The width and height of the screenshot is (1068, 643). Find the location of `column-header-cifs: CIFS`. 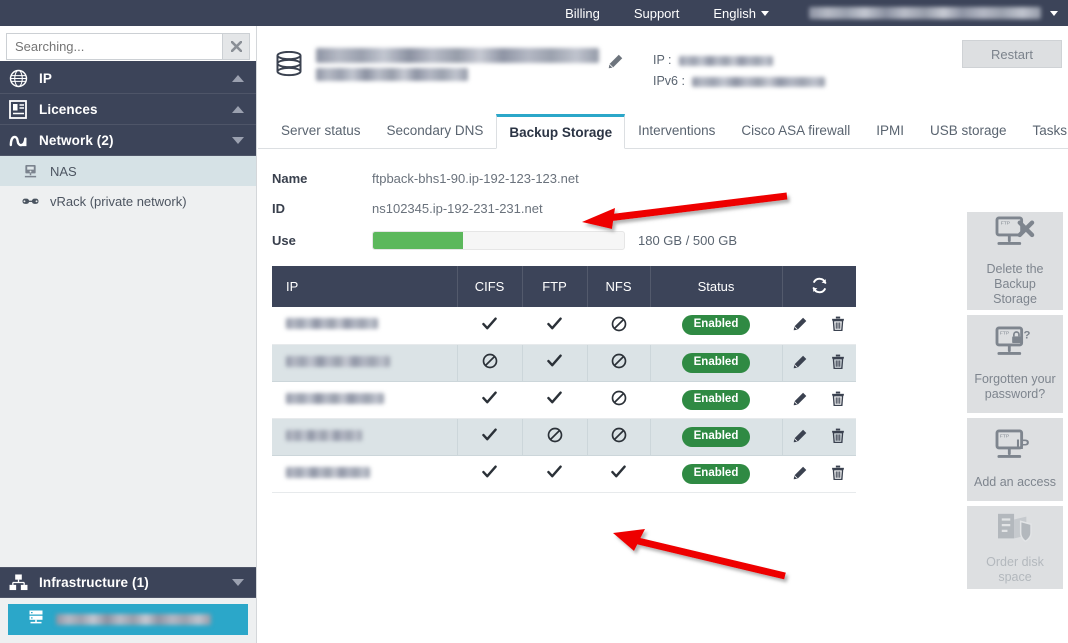

column-header-cifs: CIFS is located at coordinates (490, 286).